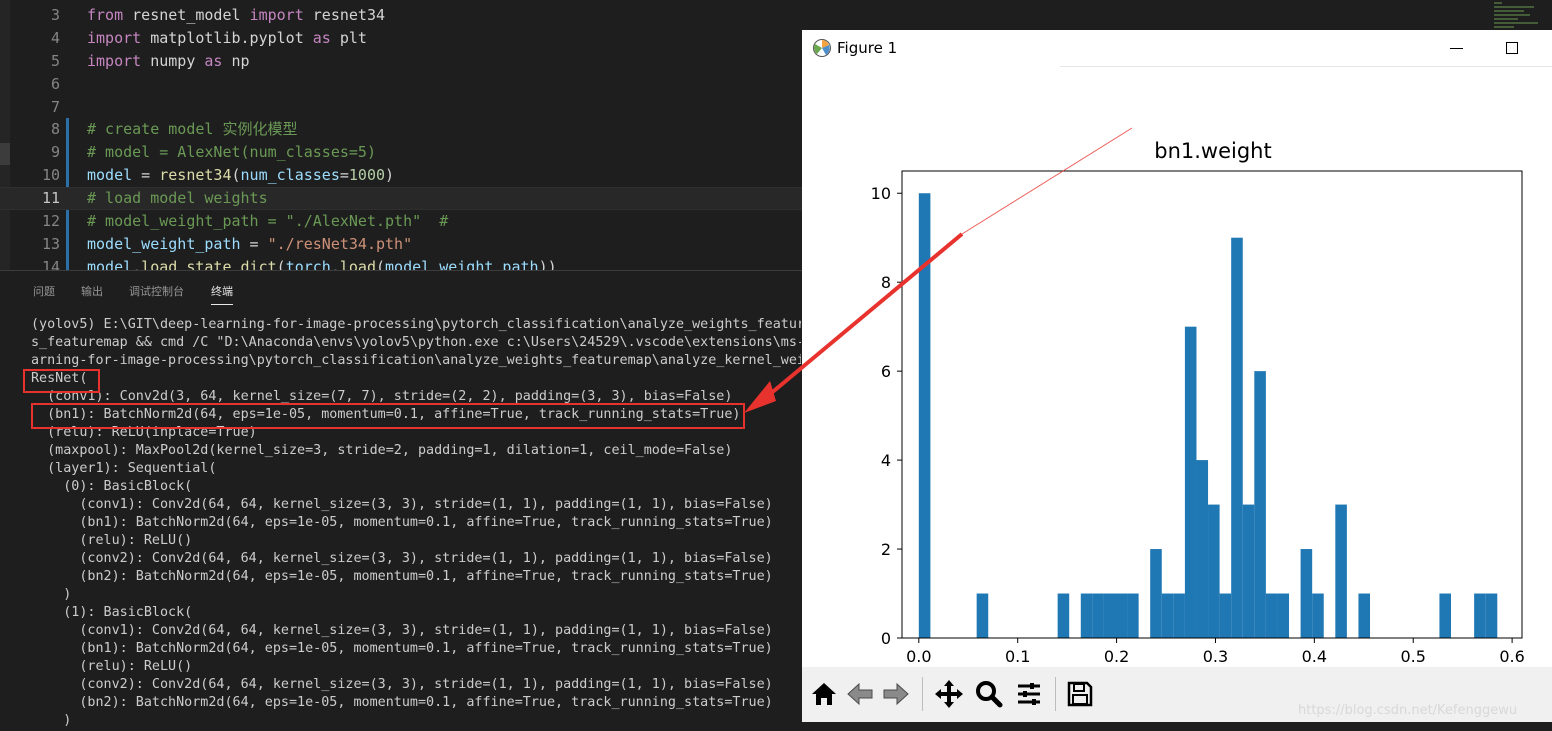 This screenshot has width=1552, height=731. I want to click on matplotlib-app-icon, so click(822, 48).